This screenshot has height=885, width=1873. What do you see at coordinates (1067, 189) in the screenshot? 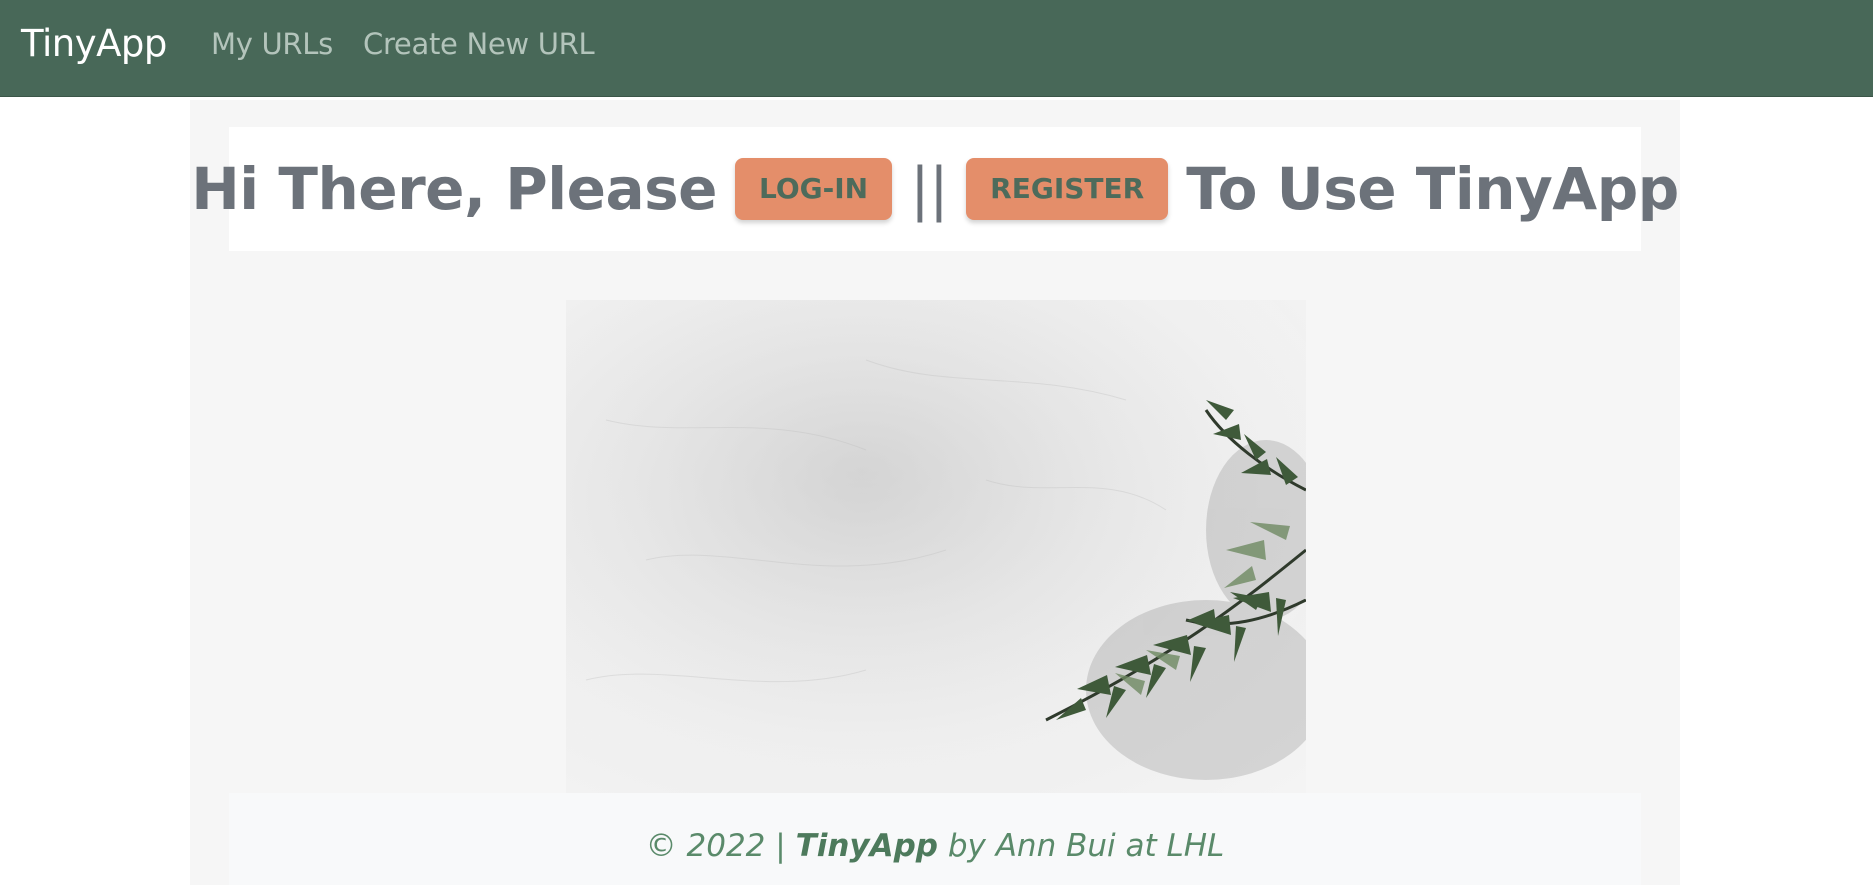
I see `register-button: REGISTER` at bounding box center [1067, 189].